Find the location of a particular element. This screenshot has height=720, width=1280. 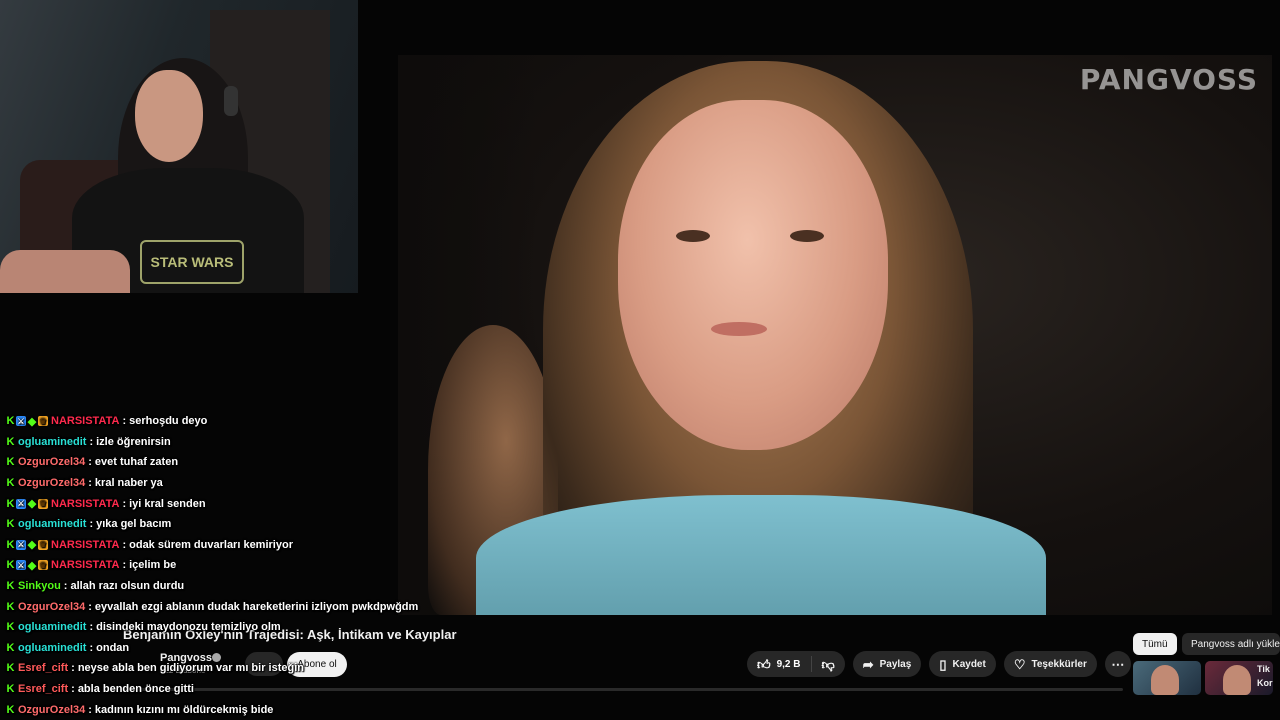

share-button: ➦ Paylaş is located at coordinates (887, 664).